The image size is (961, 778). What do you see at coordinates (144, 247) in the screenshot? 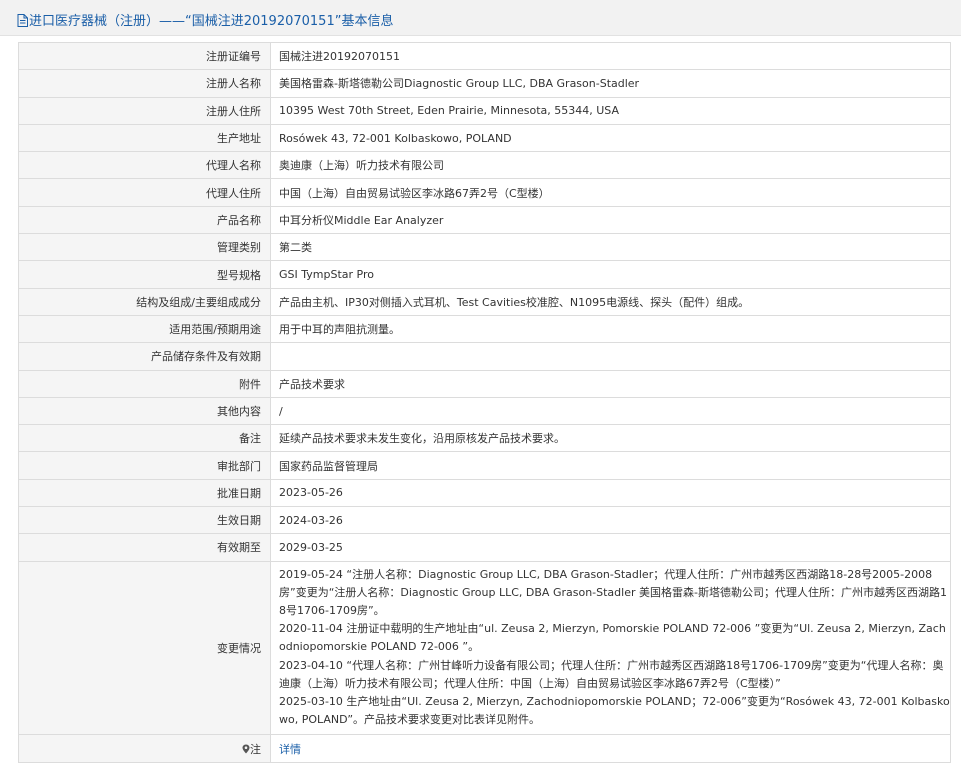
I see `row-label: 管理类别` at bounding box center [144, 247].